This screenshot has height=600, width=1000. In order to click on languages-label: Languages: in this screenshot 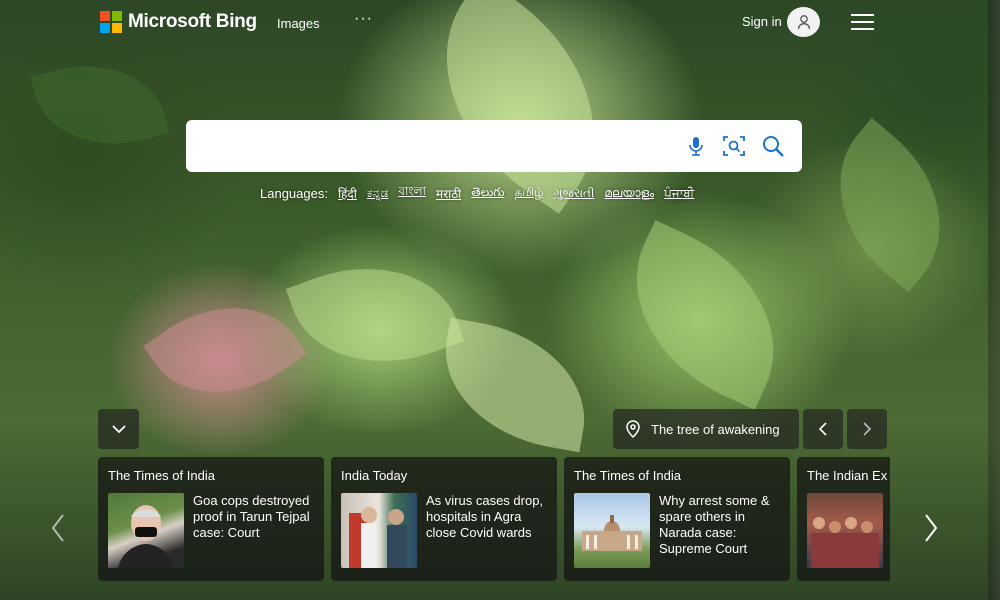, I will do `click(294, 193)`.